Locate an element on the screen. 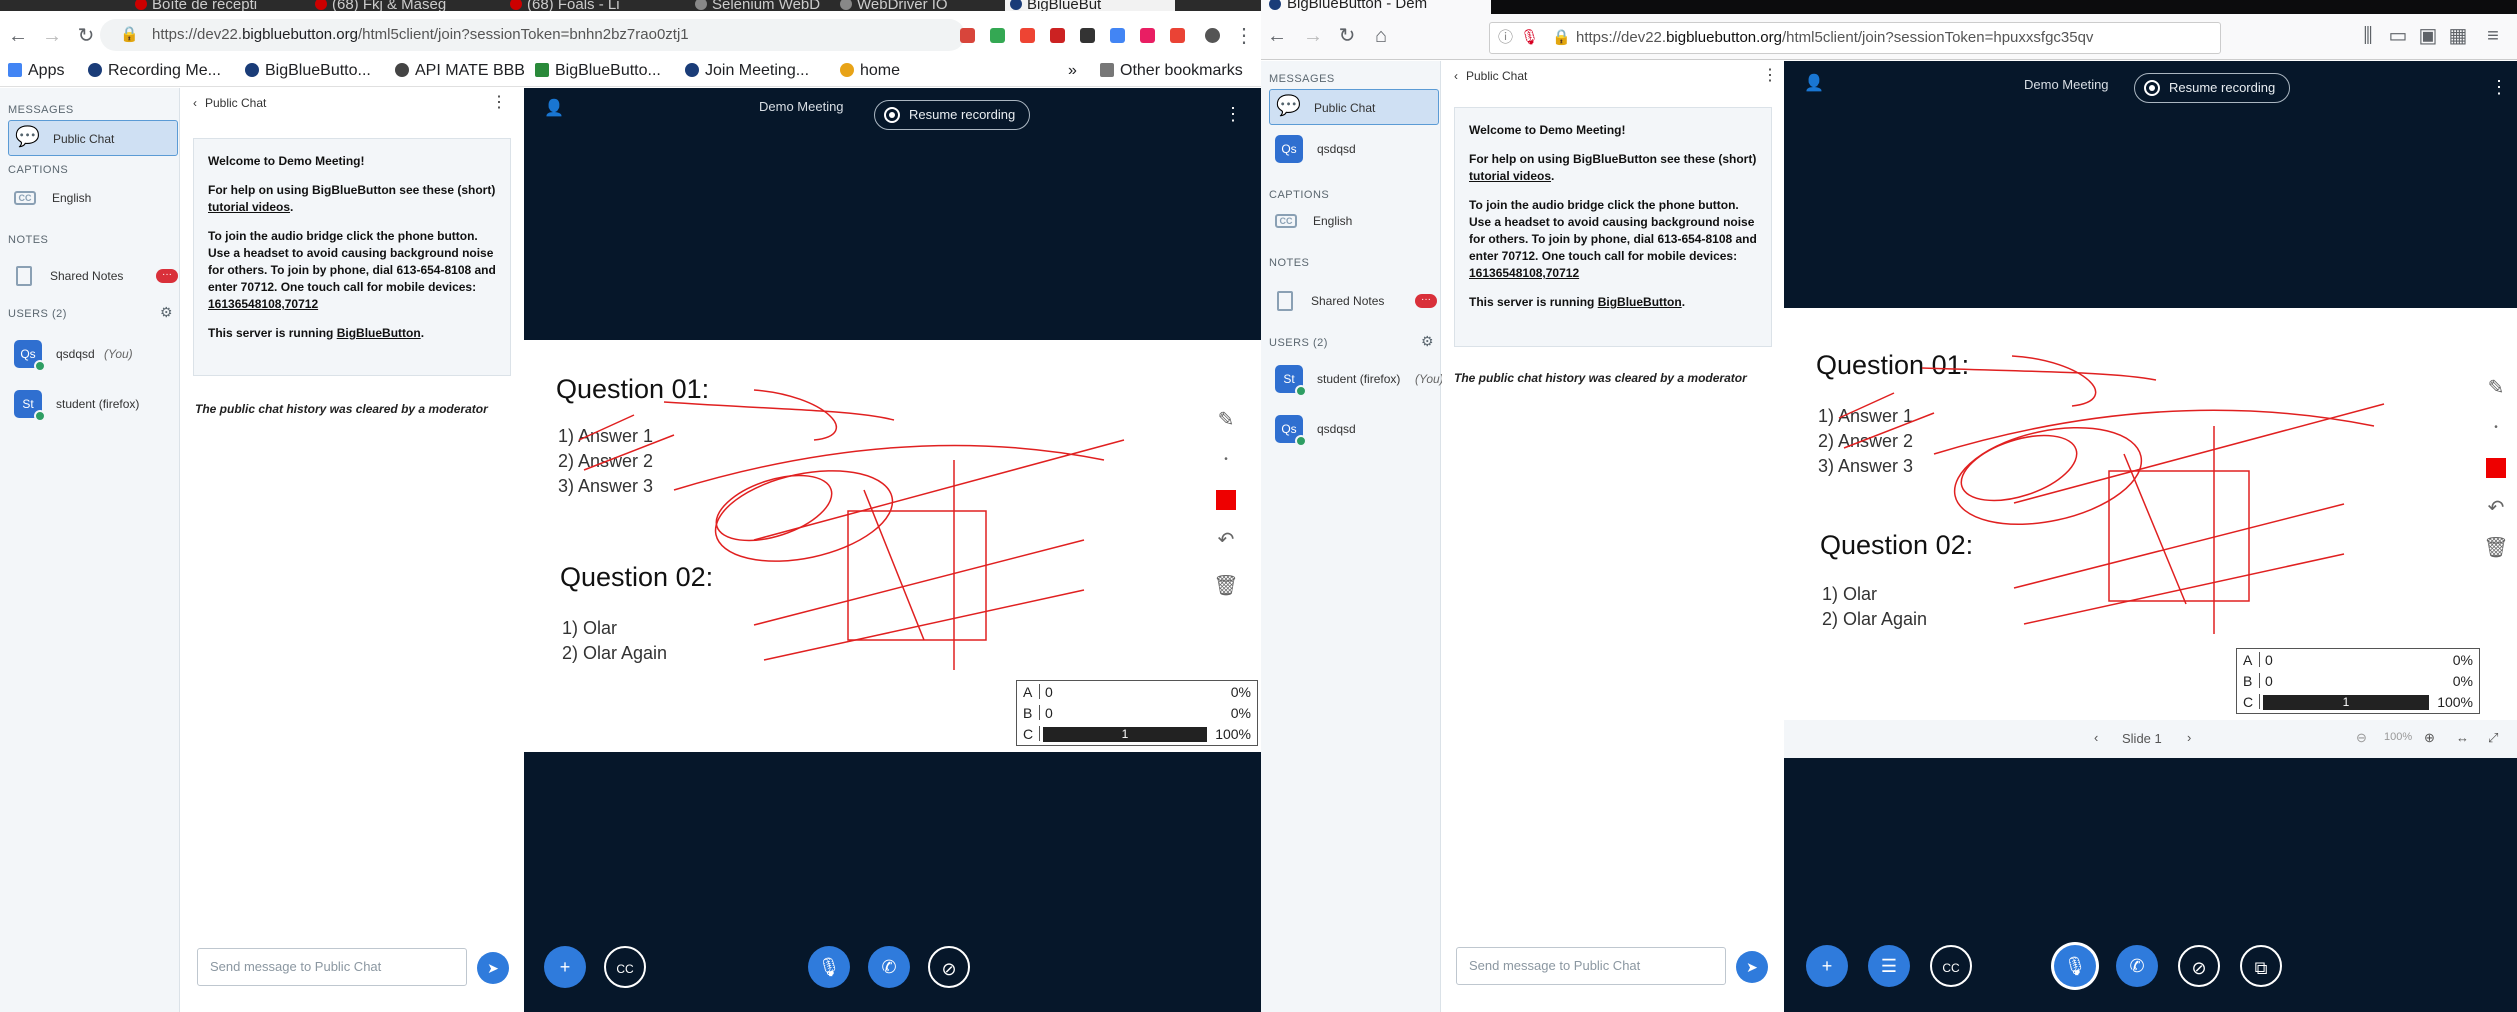 Image resolution: width=2517 pixels, height=1012 pixels. zoom-out-icon: ⊖ is located at coordinates (2361, 738).